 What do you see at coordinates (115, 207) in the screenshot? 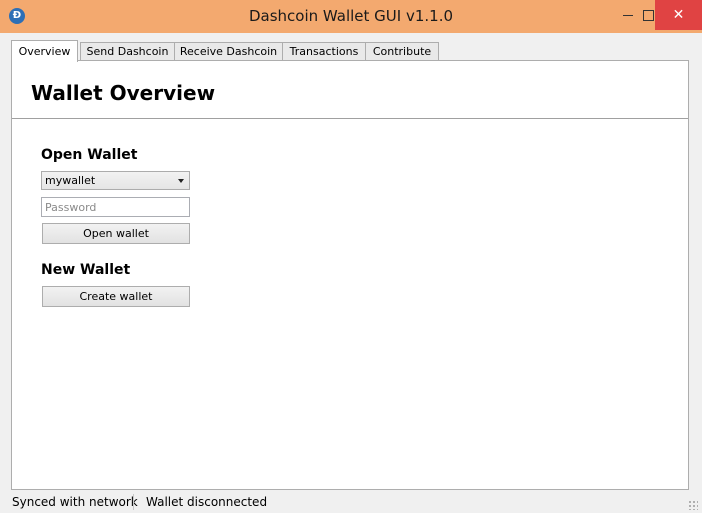
I see `password-input` at bounding box center [115, 207].